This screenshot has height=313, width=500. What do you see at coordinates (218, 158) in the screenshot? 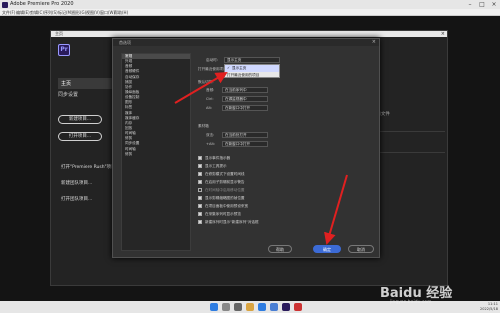
I see `checkbox-label: 显示事件指示器` at bounding box center [218, 158].